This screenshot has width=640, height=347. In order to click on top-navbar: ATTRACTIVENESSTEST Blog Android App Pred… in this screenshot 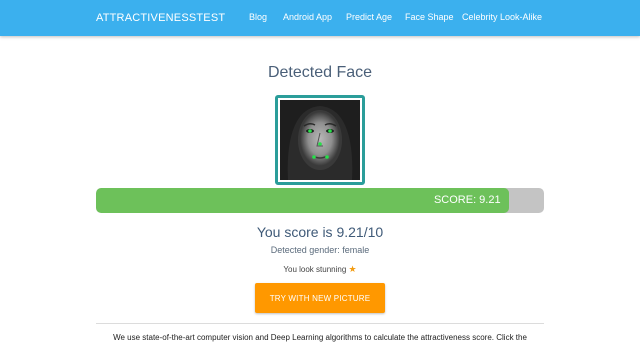, I will do `click(320, 18)`.